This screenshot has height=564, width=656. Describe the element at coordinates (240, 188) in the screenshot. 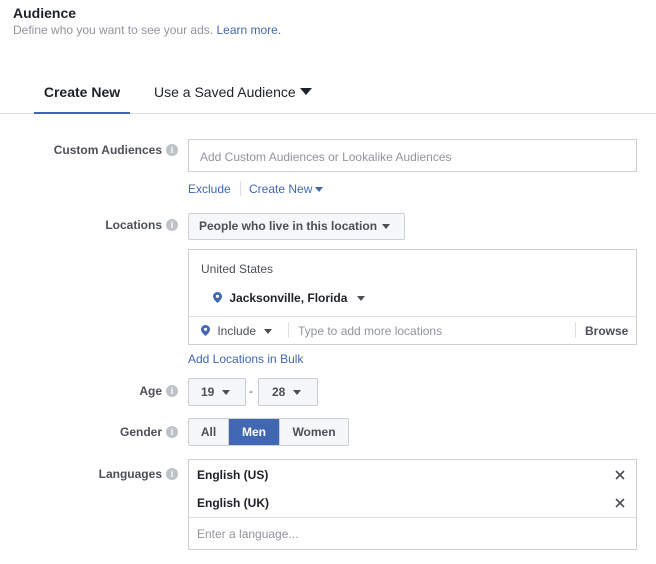

I see `link-divider` at that location.